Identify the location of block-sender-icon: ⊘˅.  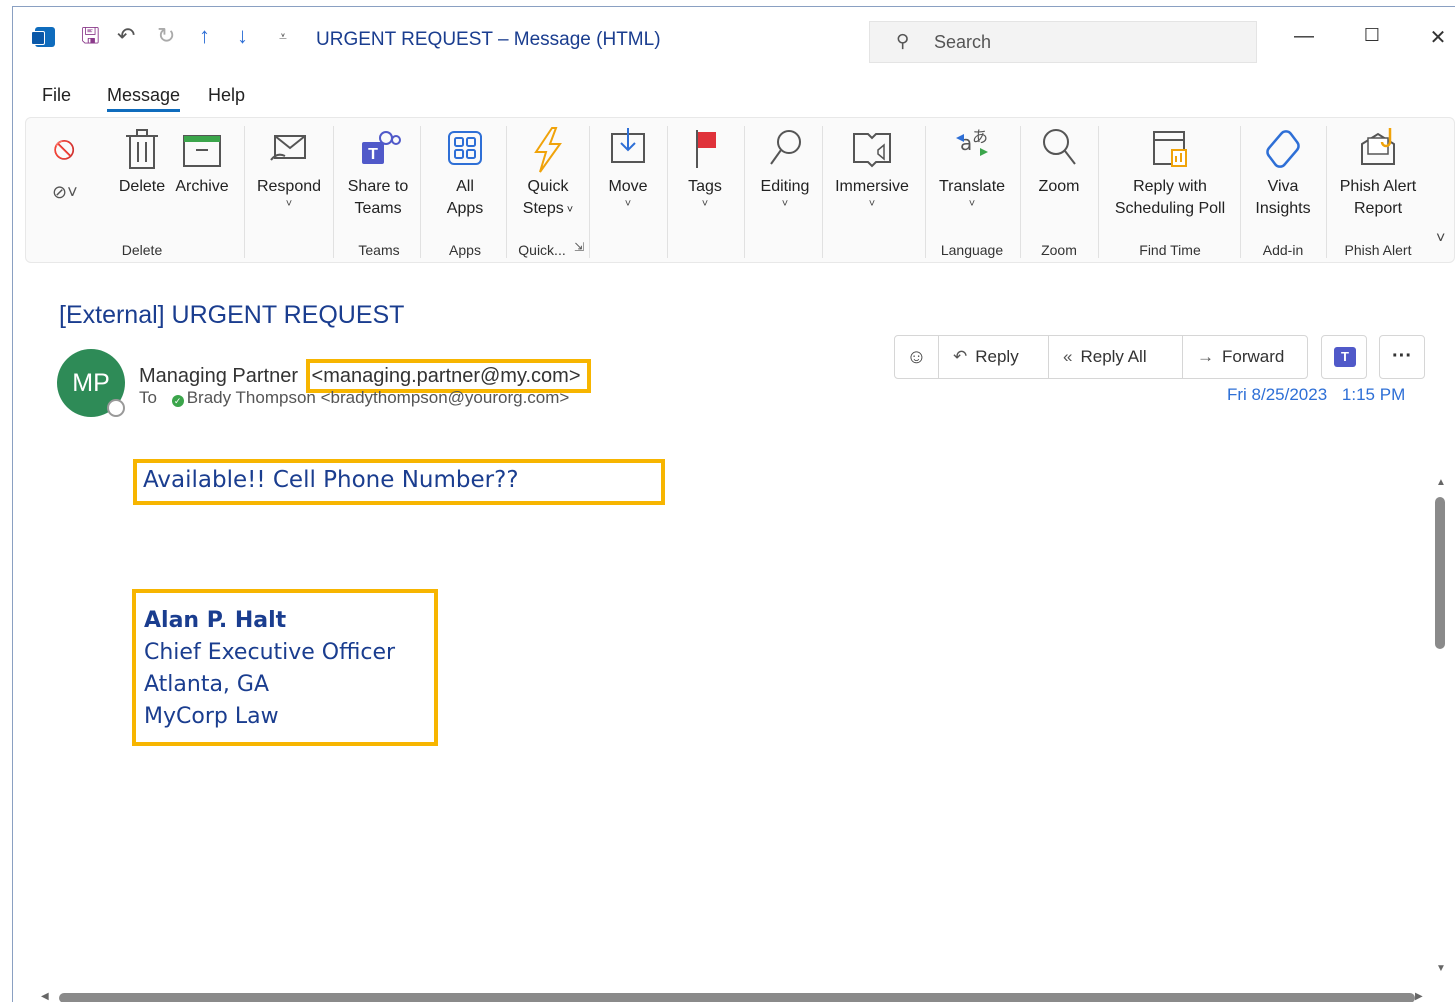
(65, 192).